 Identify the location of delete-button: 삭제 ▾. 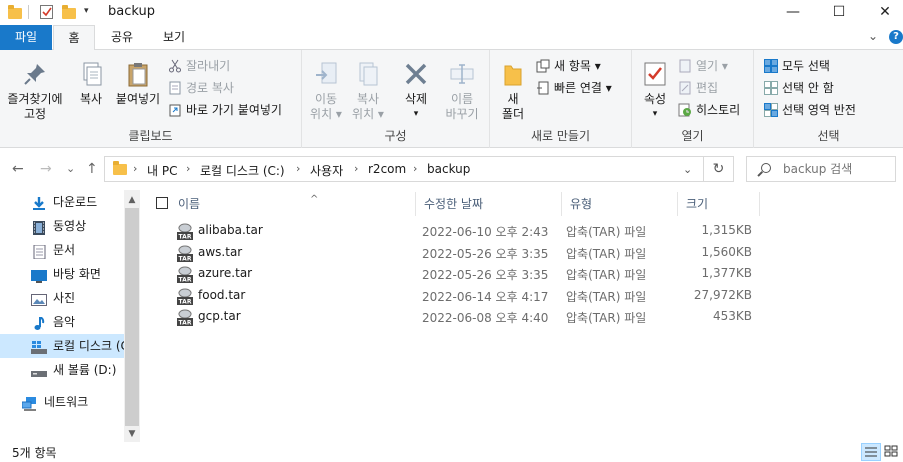
(416, 90).